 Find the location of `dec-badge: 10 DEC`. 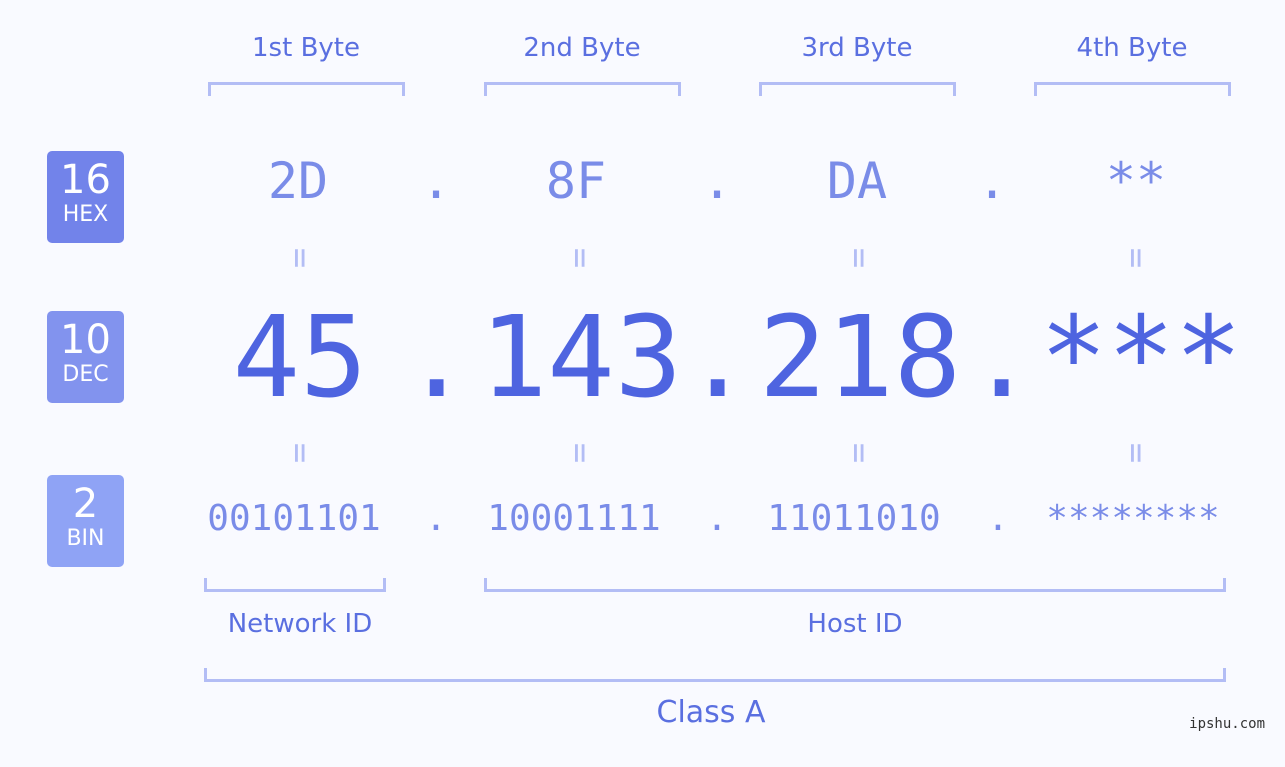

dec-badge: 10 DEC is located at coordinates (85, 357).